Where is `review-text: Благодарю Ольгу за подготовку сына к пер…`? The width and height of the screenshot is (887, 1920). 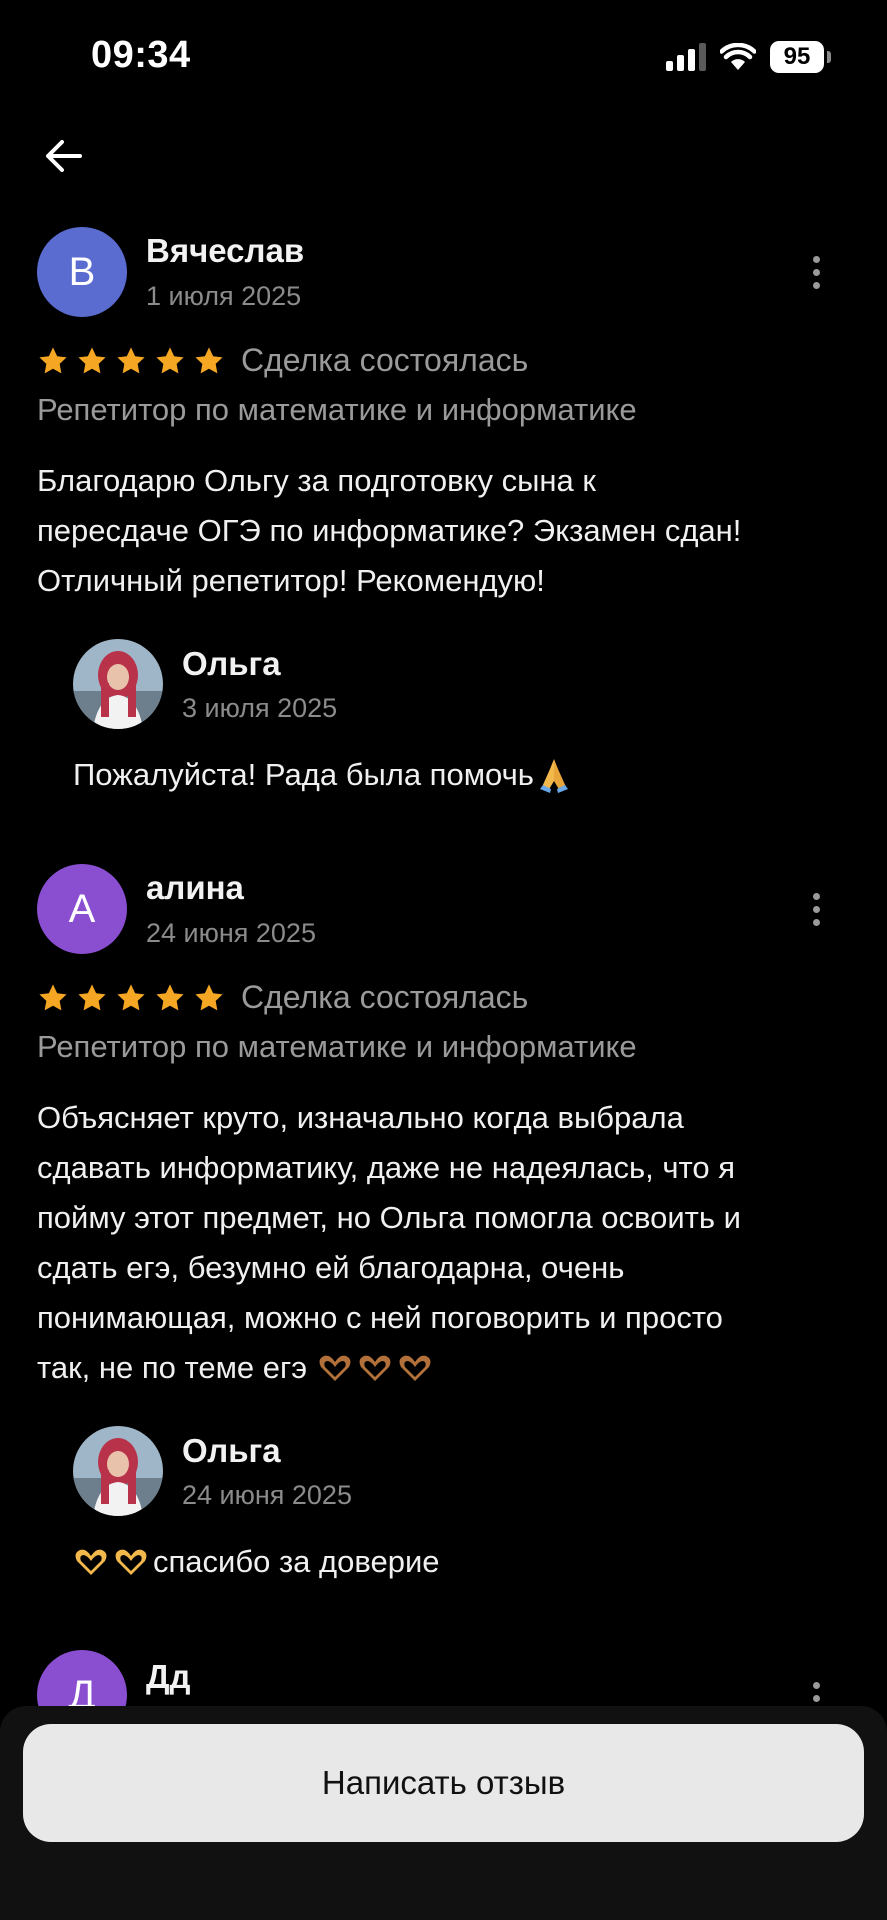
review-text: Благодарю Ольгу за подготовку сына к пер… is located at coordinates (389, 530).